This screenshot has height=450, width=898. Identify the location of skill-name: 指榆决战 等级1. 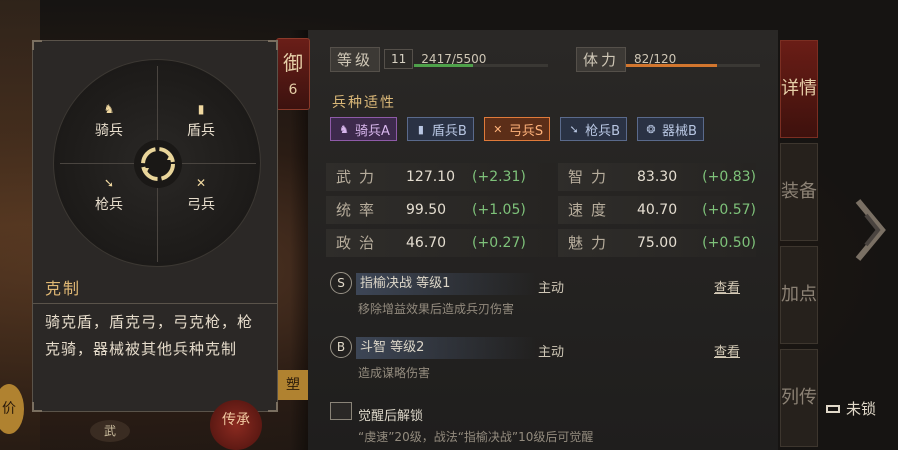
(446, 284).